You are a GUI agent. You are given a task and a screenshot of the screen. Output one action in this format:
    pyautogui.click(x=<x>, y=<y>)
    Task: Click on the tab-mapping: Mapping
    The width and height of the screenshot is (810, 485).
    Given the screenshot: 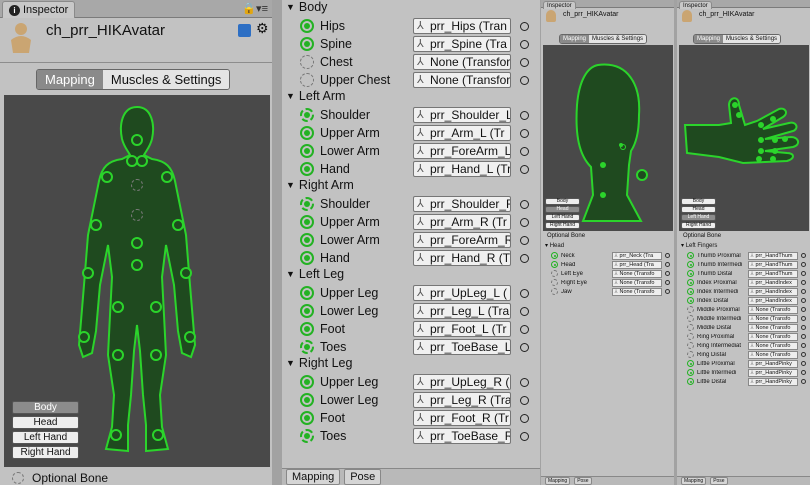 What is the action you would take?
    pyautogui.click(x=709, y=39)
    